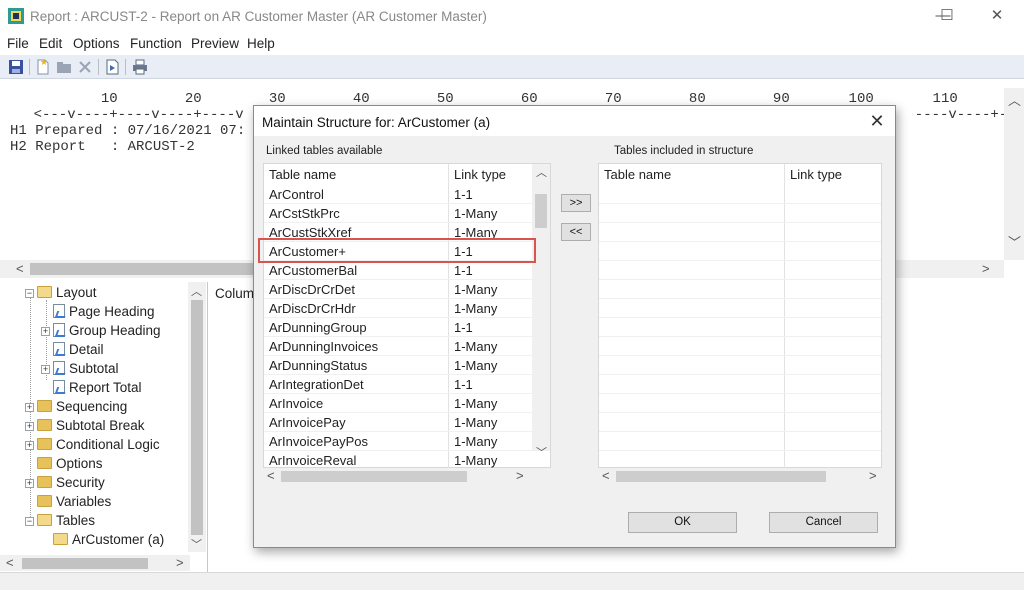 The height and width of the screenshot is (590, 1024). Describe the element at coordinates (398, 403) in the screenshot. I see `table-row: ArInvoice 1-Many` at that location.